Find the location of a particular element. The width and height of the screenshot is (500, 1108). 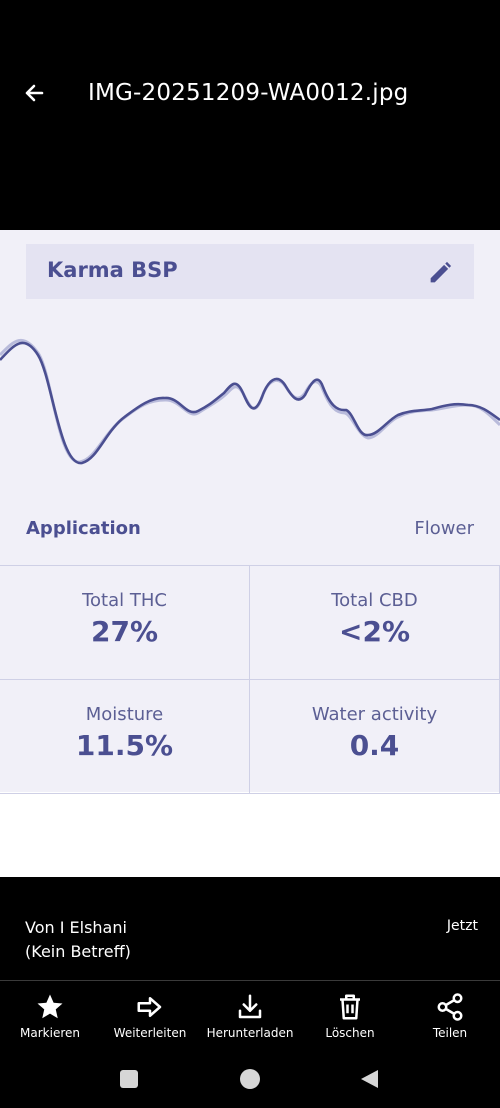

mark-label: Markieren is located at coordinates (50, 1033).